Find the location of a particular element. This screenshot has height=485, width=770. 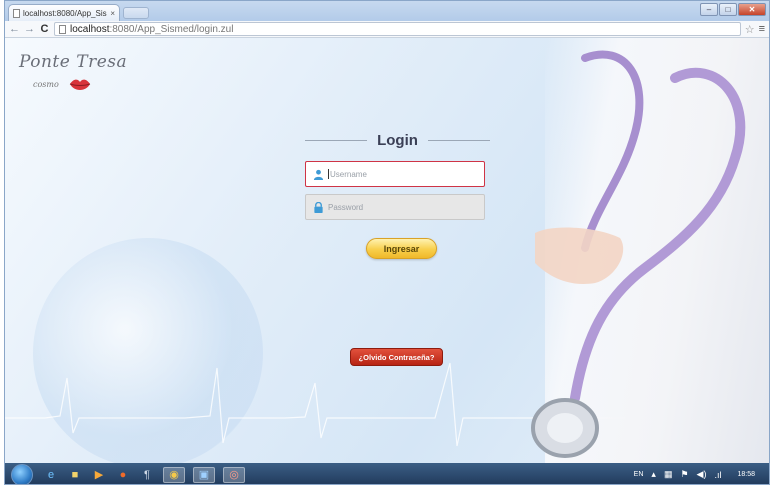

forgot-password-button: ¿Olvido Contraseña? is located at coordinates (396, 357).